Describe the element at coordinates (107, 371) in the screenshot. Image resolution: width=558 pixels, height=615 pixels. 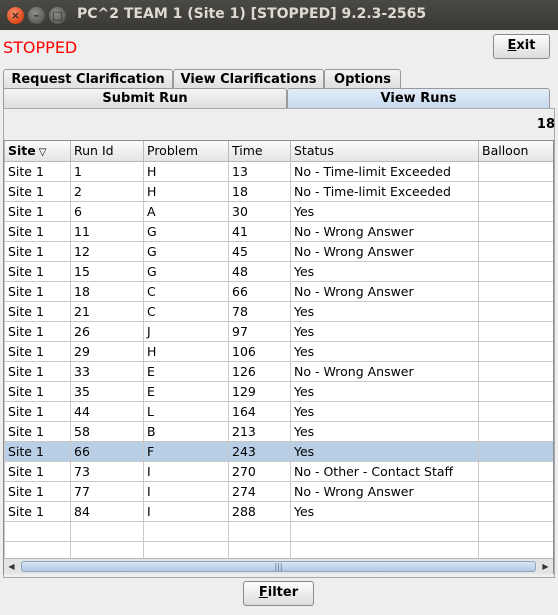
I see `cell-run-id: 33` at that location.